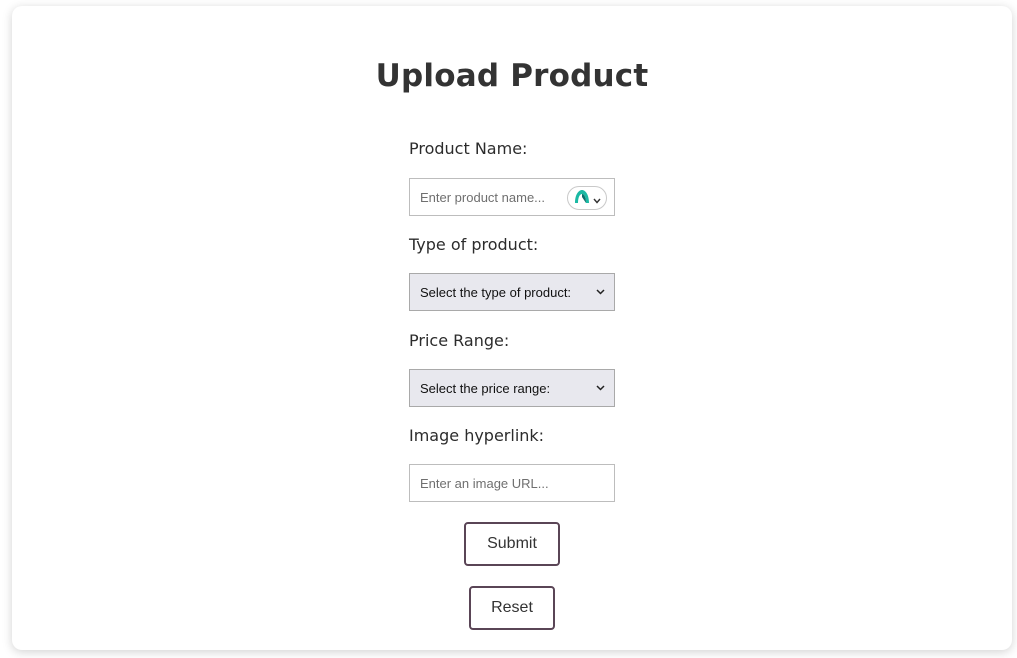 The height and width of the screenshot is (658, 1017). I want to click on price-range-select: Select the price range:, so click(512, 388).